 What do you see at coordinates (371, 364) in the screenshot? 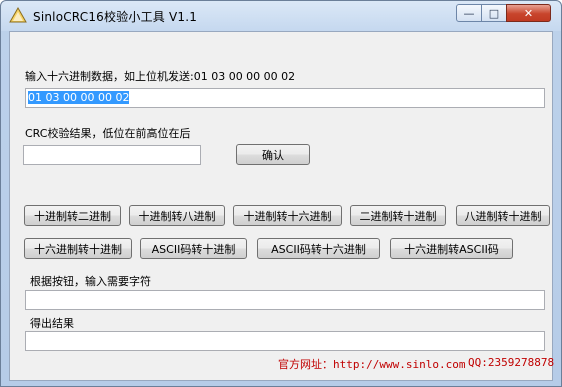
I see `website-link: 官方网址：http://www.sinlo.com` at bounding box center [371, 364].